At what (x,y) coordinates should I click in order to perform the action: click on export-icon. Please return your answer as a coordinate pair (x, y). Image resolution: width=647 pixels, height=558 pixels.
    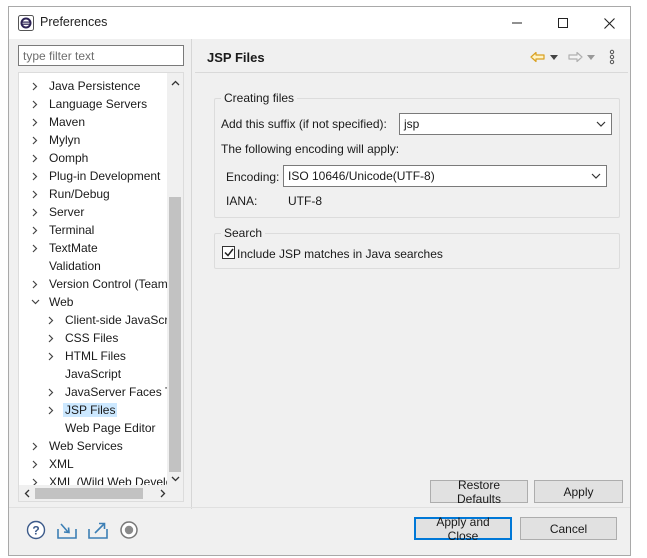
    Looking at the image, I should click on (98, 530).